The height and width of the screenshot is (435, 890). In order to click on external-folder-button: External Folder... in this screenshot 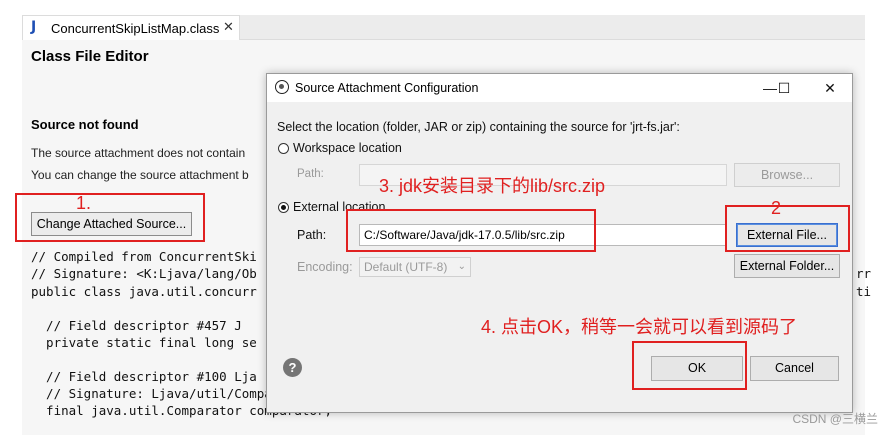, I will do `click(787, 266)`.